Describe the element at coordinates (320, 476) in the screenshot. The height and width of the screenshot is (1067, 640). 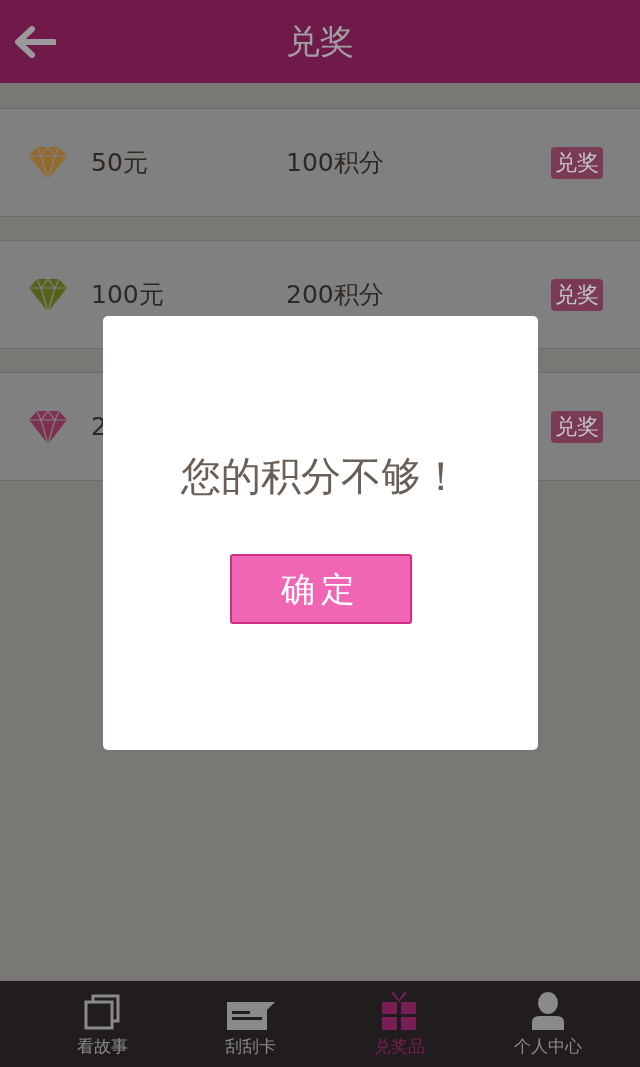
I see `dialog-message: 您的积分不够！` at that location.